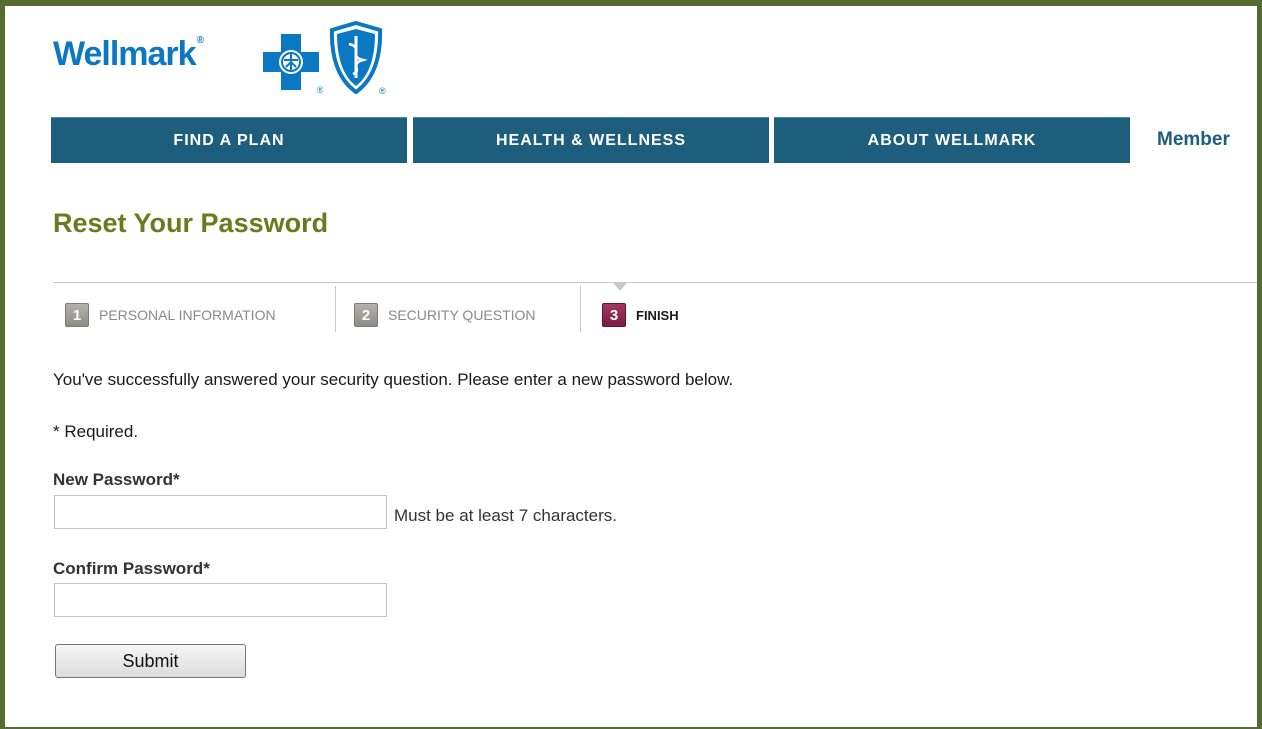 The height and width of the screenshot is (729, 1262). What do you see at coordinates (77, 315) in the screenshot?
I see `step-number-badge: 1` at bounding box center [77, 315].